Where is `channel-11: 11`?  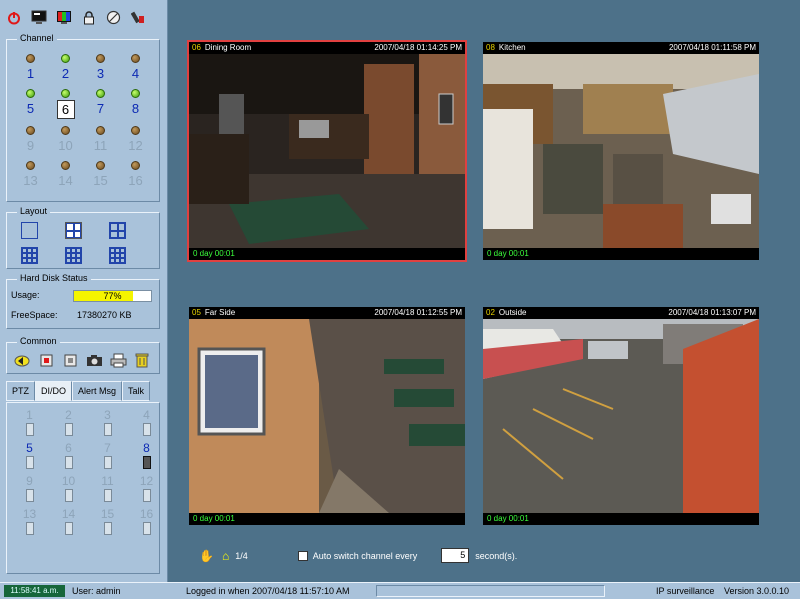 channel-11: 11 is located at coordinates (100, 140).